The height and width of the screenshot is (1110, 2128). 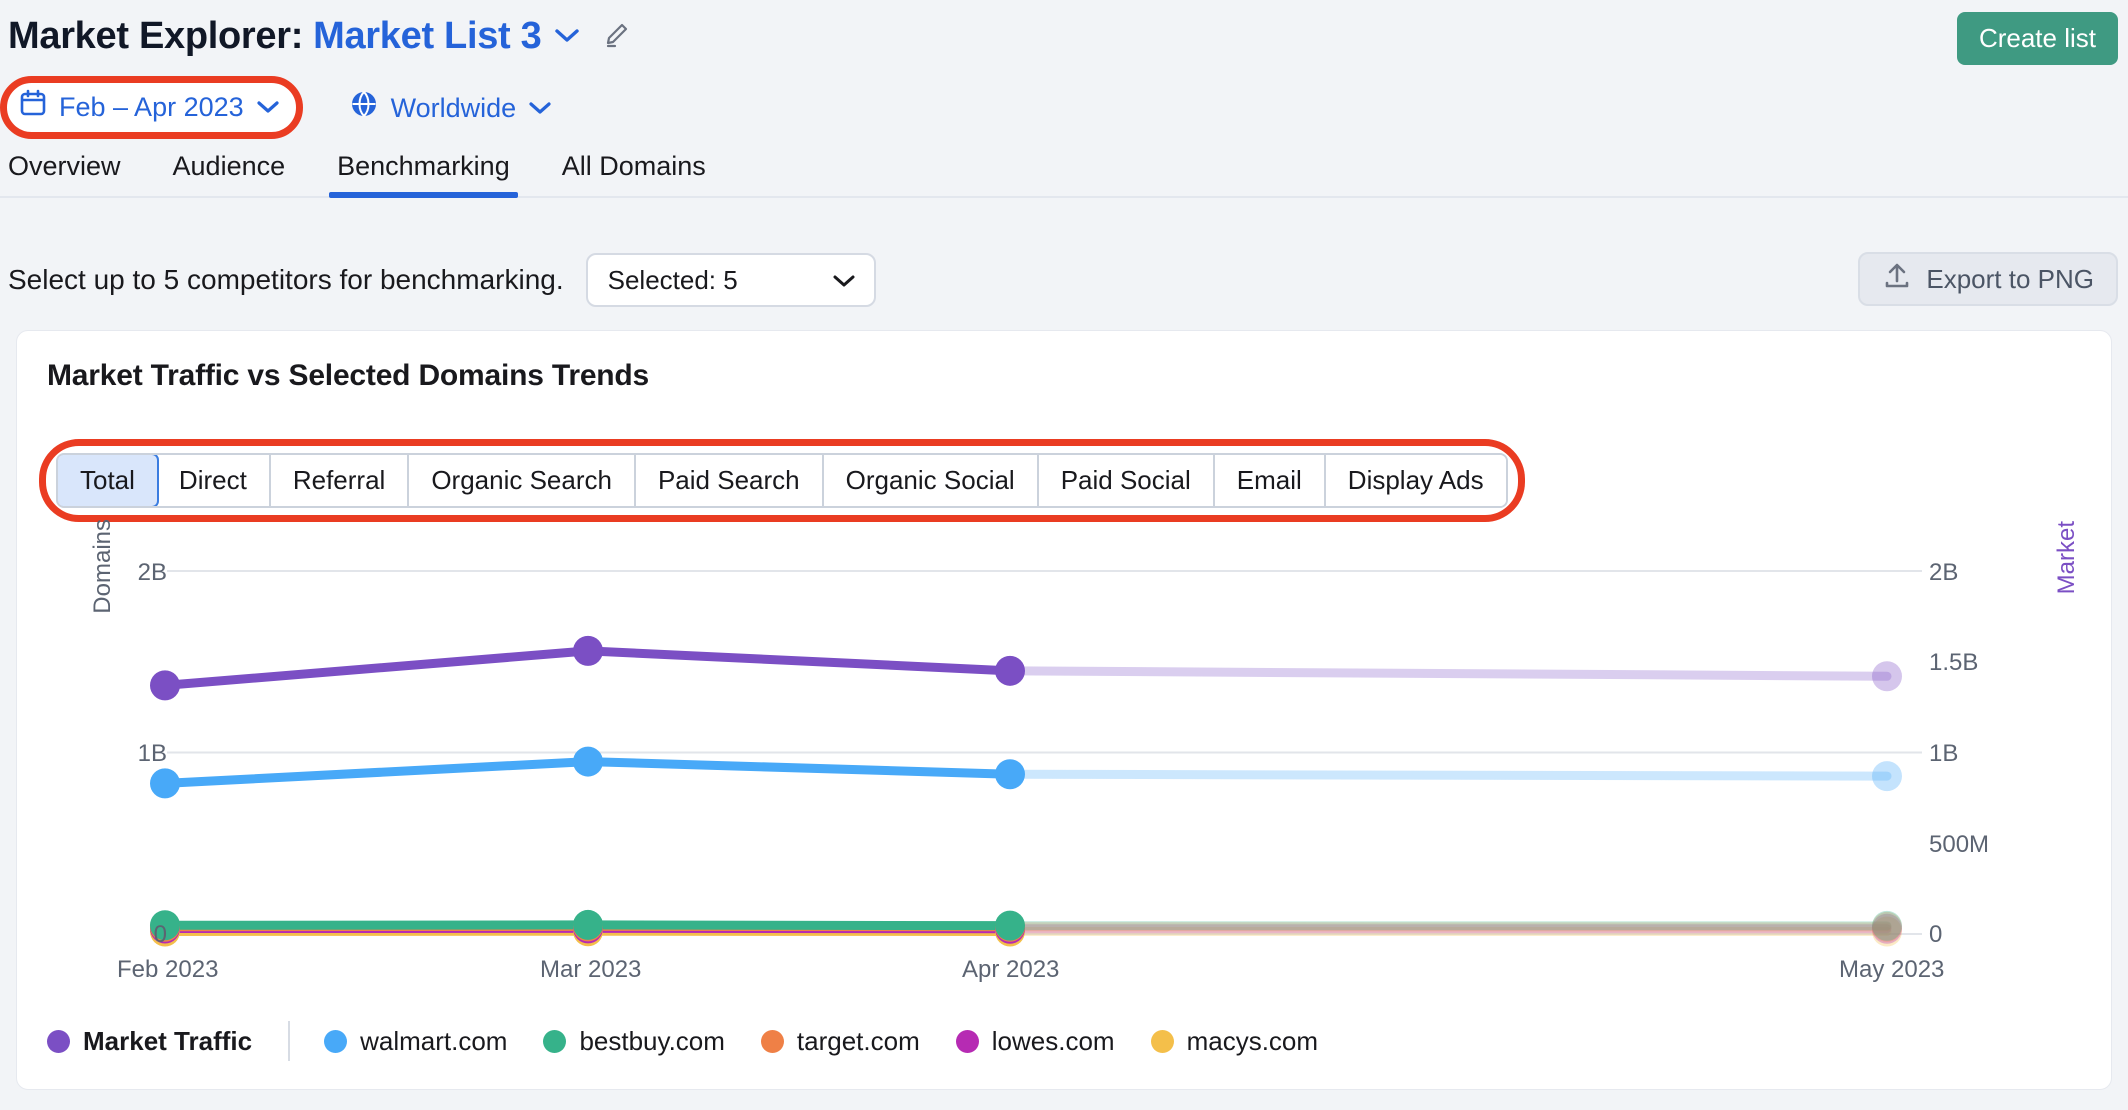 What do you see at coordinates (2066, 558) in the screenshot?
I see `y-axis-title-right: Market` at bounding box center [2066, 558].